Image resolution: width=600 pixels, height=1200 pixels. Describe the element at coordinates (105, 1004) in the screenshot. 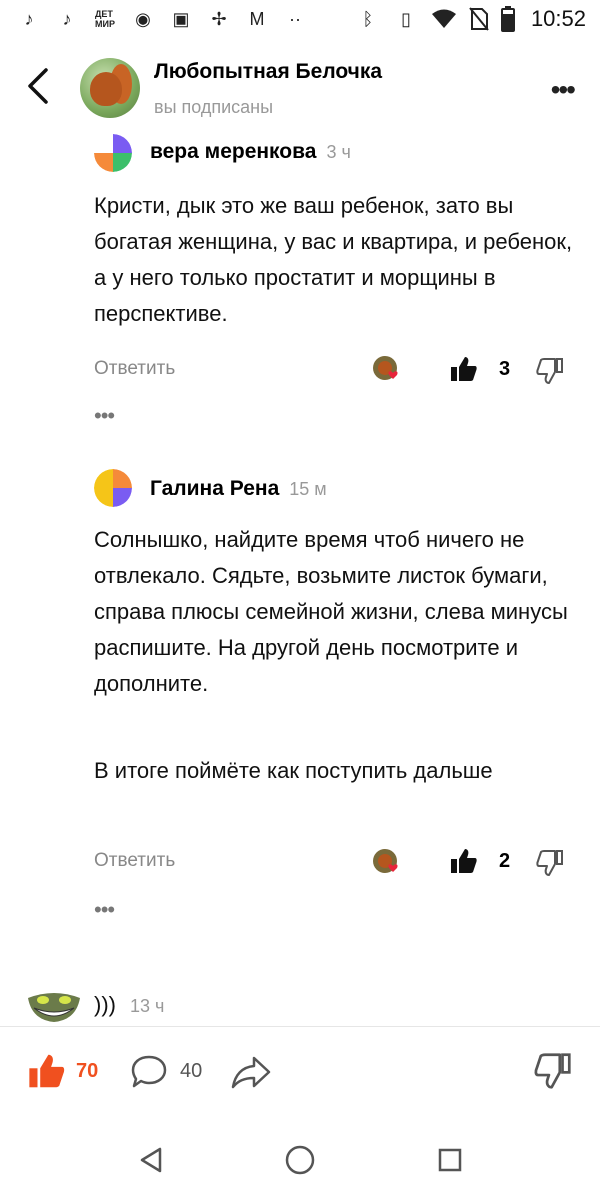

I see `next-comment-text: )))` at that location.